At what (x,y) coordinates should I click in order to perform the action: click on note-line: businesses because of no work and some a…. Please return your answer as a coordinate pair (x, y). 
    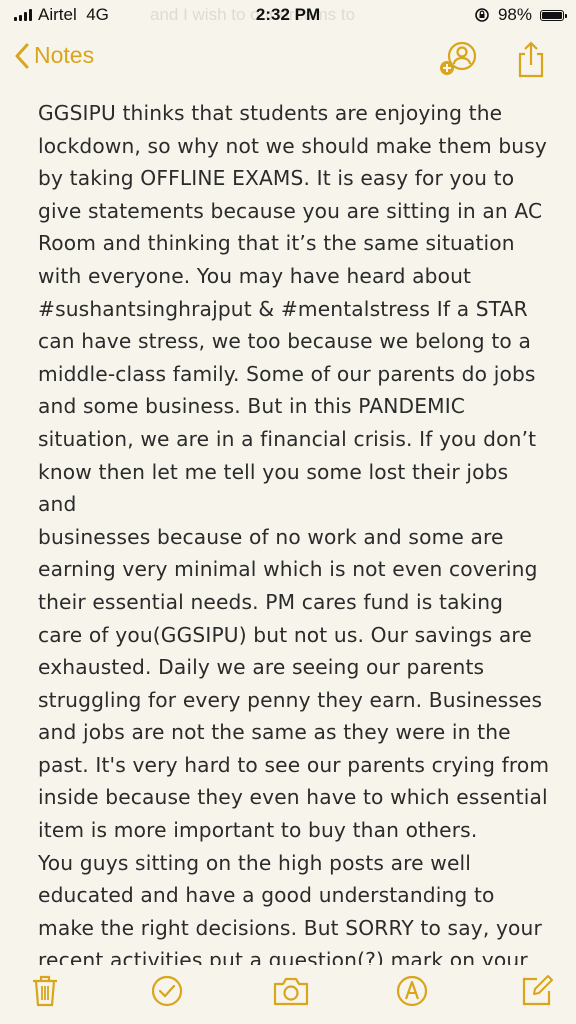
    Looking at the image, I should click on (271, 536).